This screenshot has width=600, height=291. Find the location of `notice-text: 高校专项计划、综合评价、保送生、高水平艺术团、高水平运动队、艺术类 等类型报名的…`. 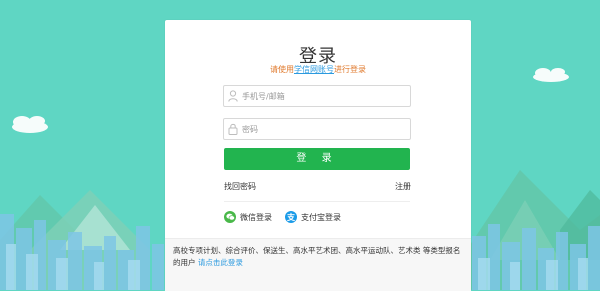

notice-text: 高校专项计划、综合评价、保送生、高水平艺术团、高水平运动队、艺术类 等类型报名的… is located at coordinates (318, 257).